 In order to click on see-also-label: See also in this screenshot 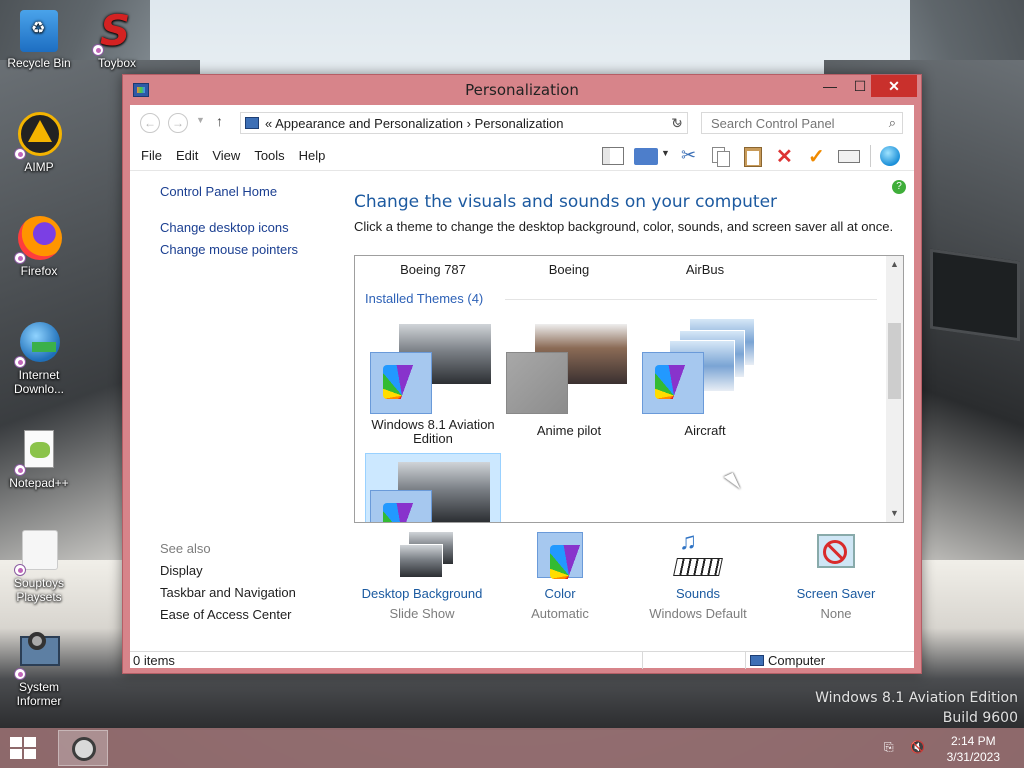, I will do `click(185, 548)`.